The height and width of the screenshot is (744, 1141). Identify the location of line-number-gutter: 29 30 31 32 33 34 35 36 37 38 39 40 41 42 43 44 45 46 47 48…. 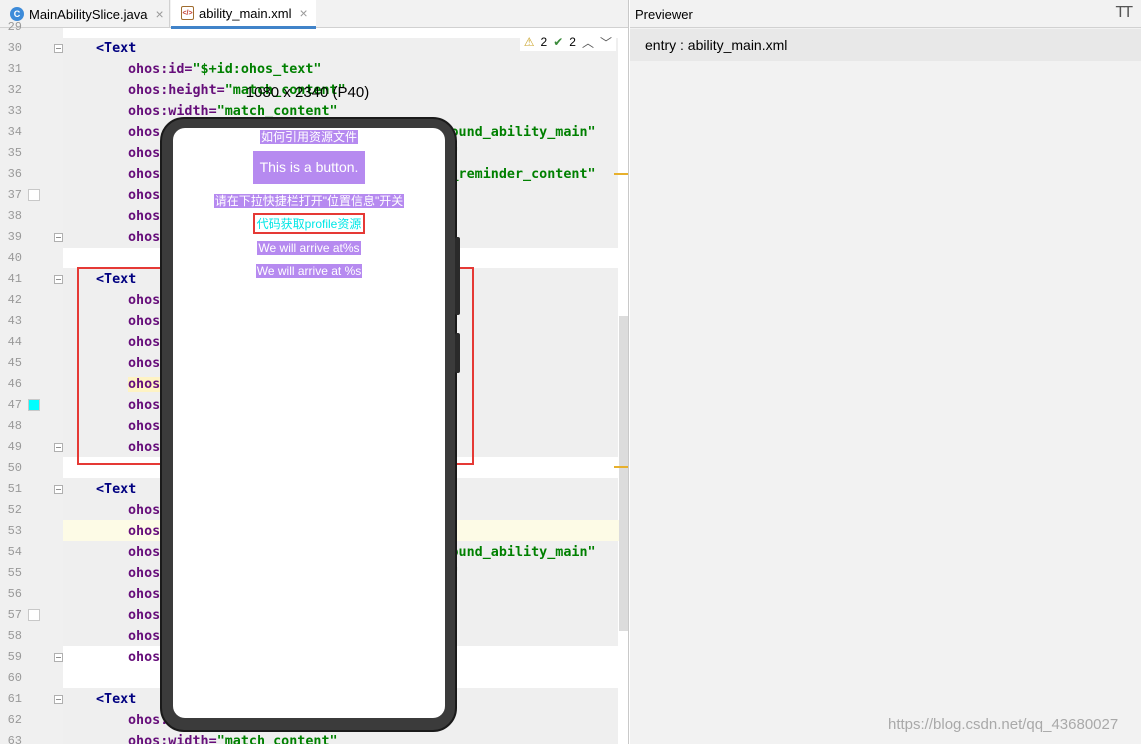
(31, 382).